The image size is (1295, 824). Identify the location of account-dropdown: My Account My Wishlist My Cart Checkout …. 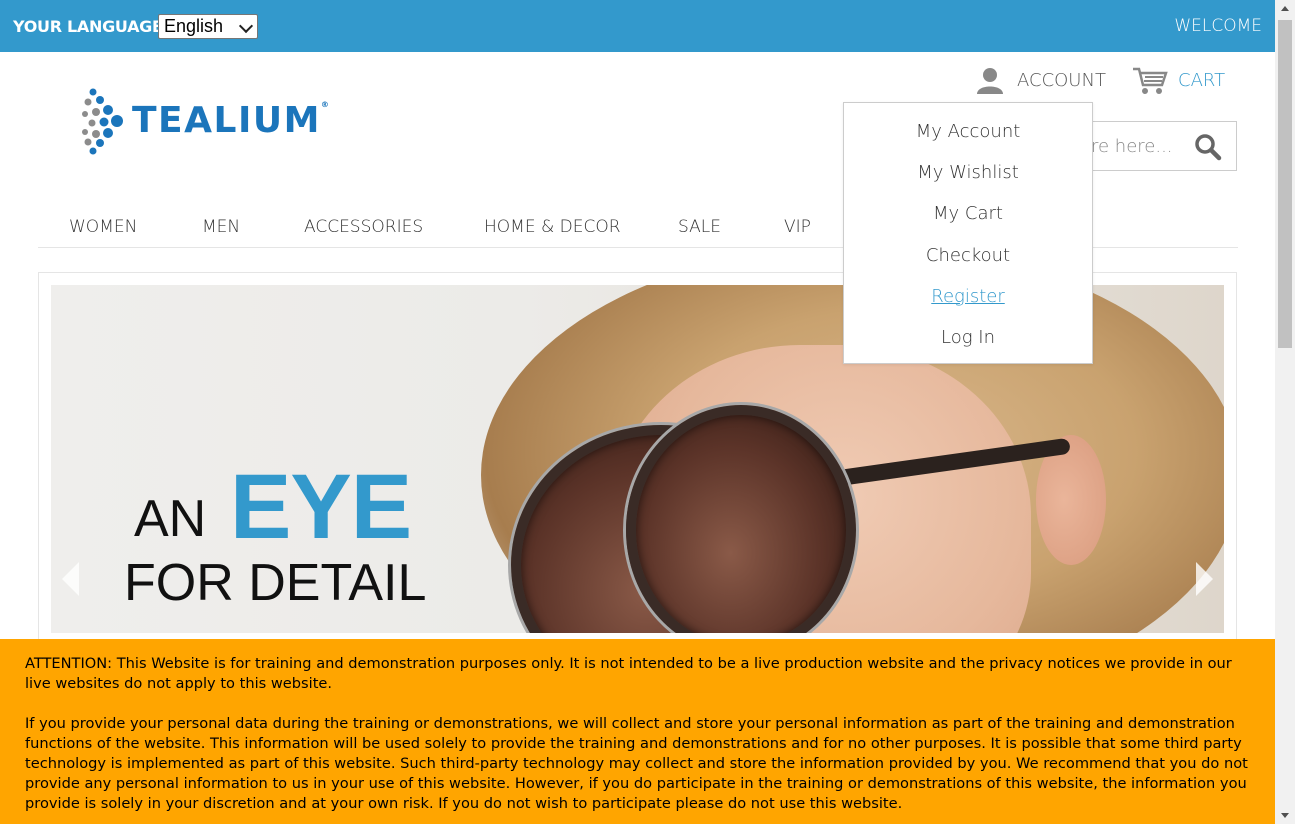
(968, 233).